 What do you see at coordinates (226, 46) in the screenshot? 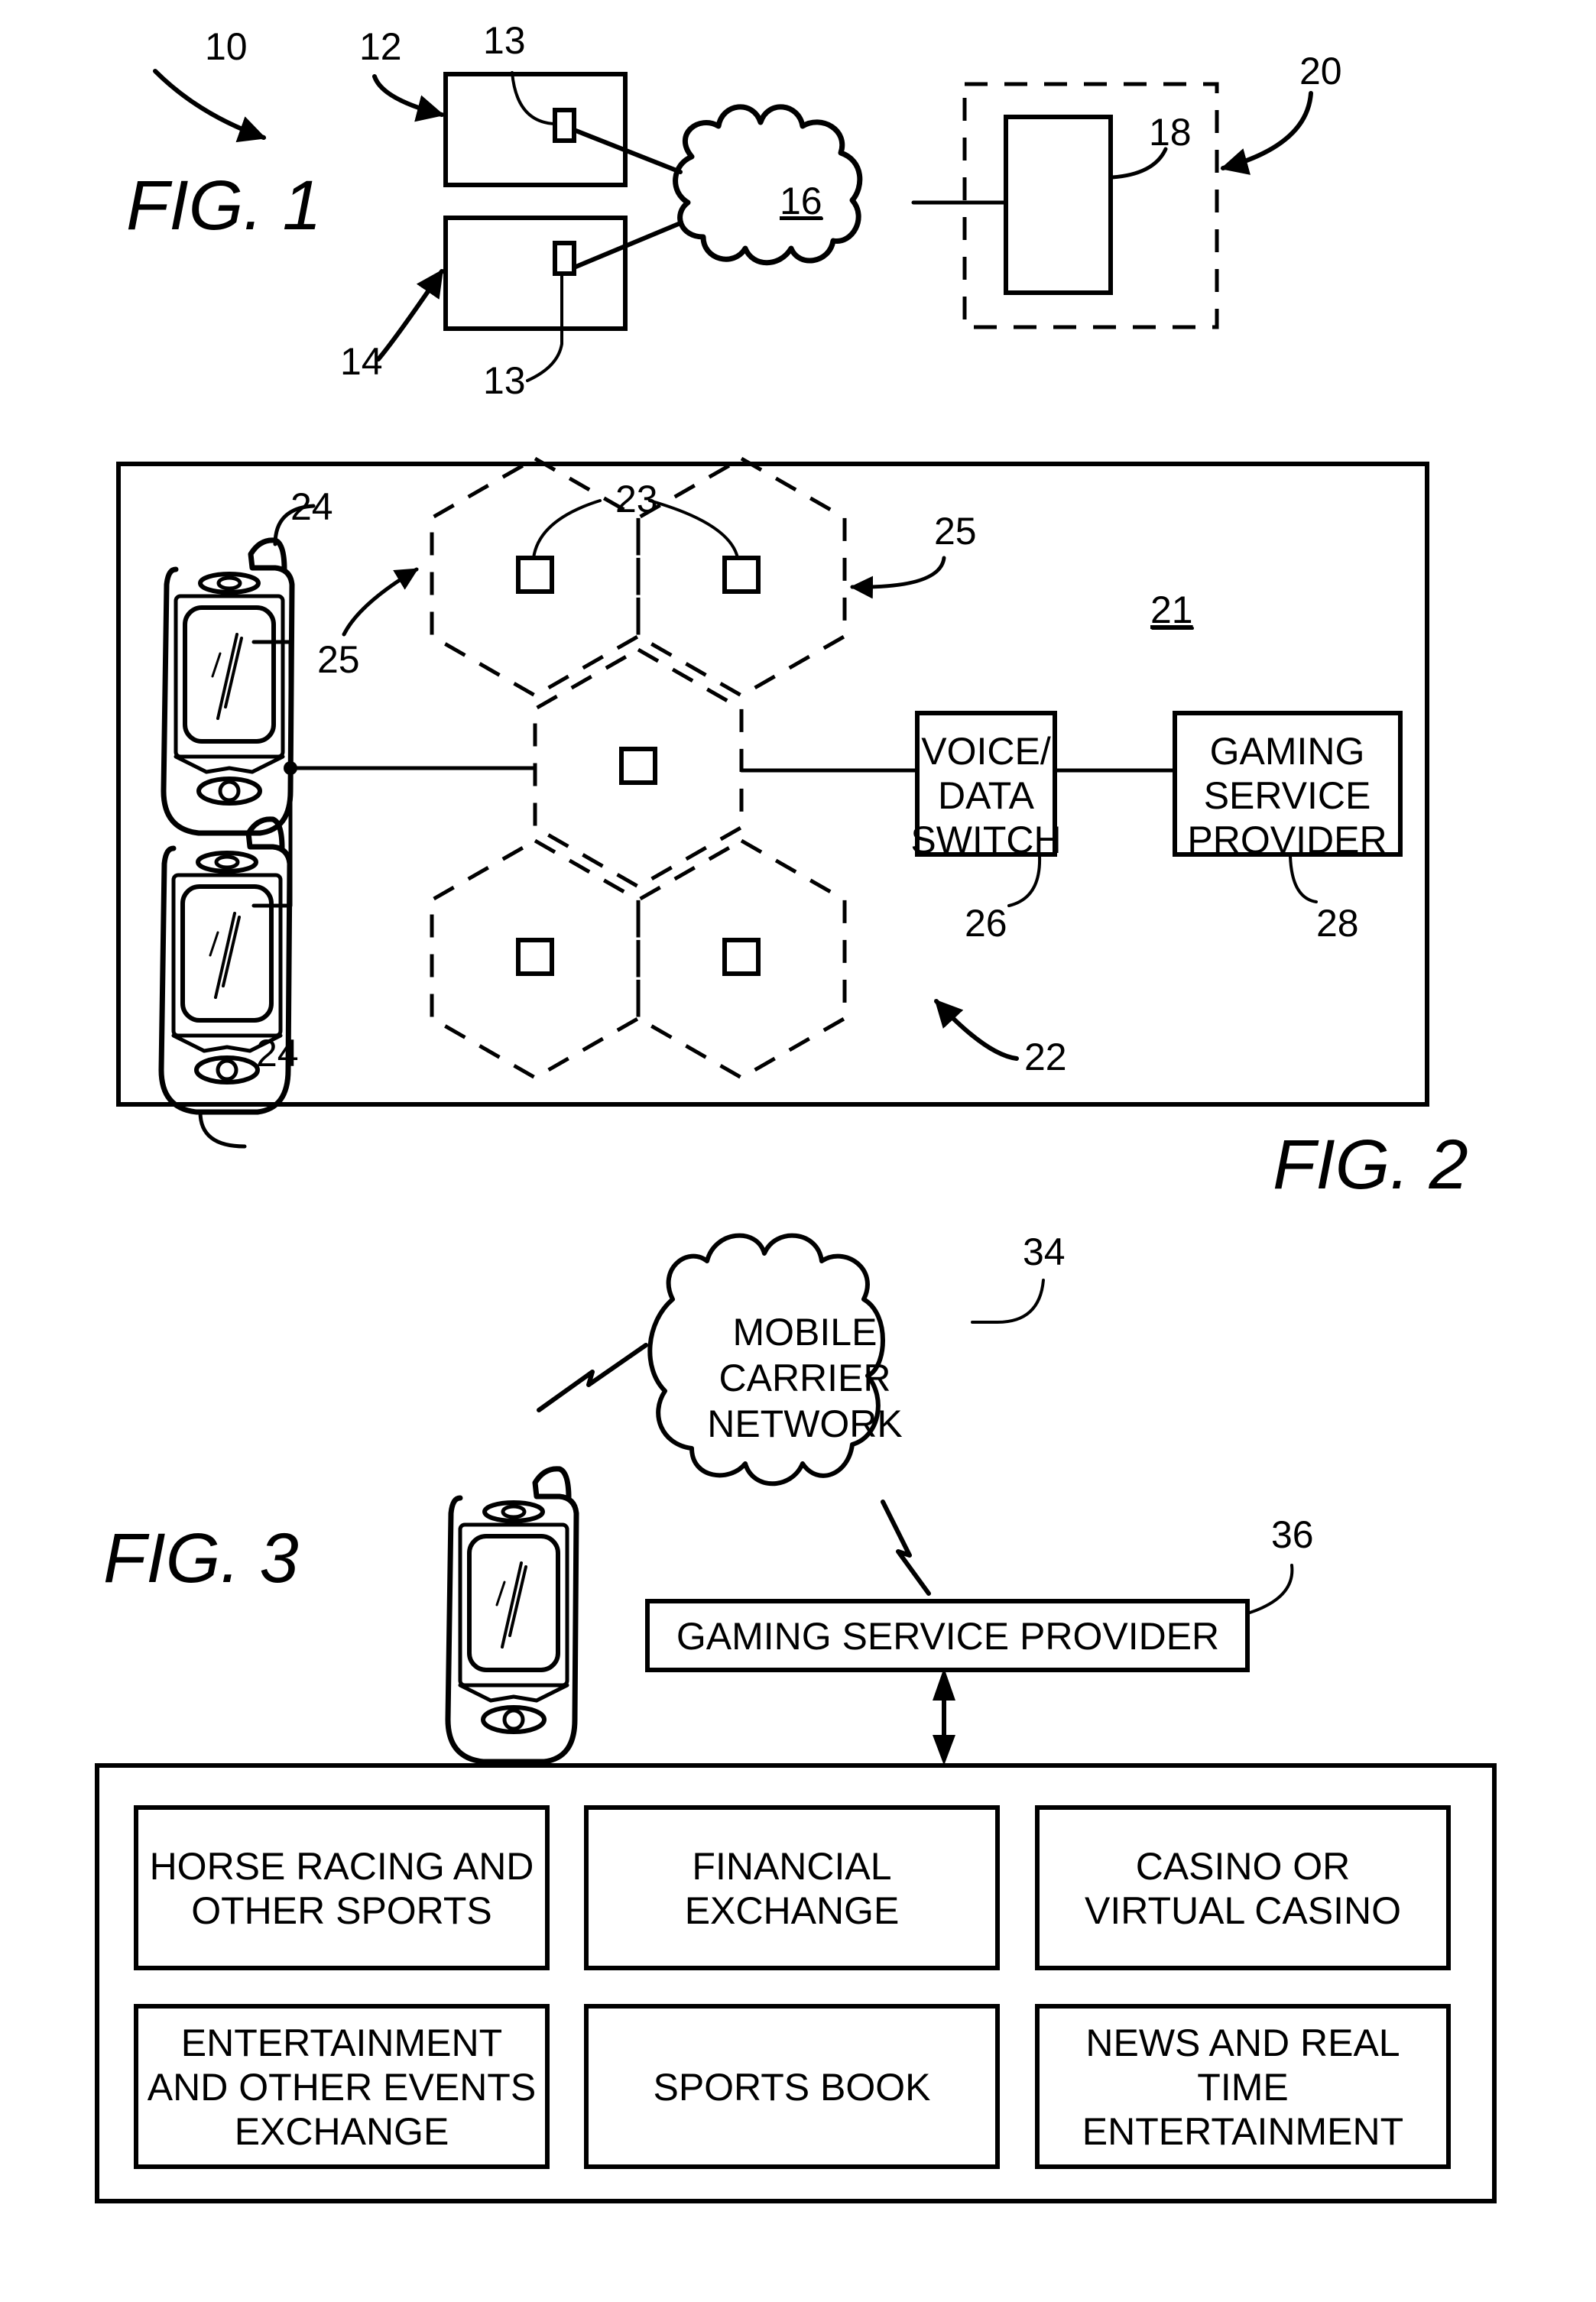
I see `ref-10: 10` at bounding box center [226, 46].